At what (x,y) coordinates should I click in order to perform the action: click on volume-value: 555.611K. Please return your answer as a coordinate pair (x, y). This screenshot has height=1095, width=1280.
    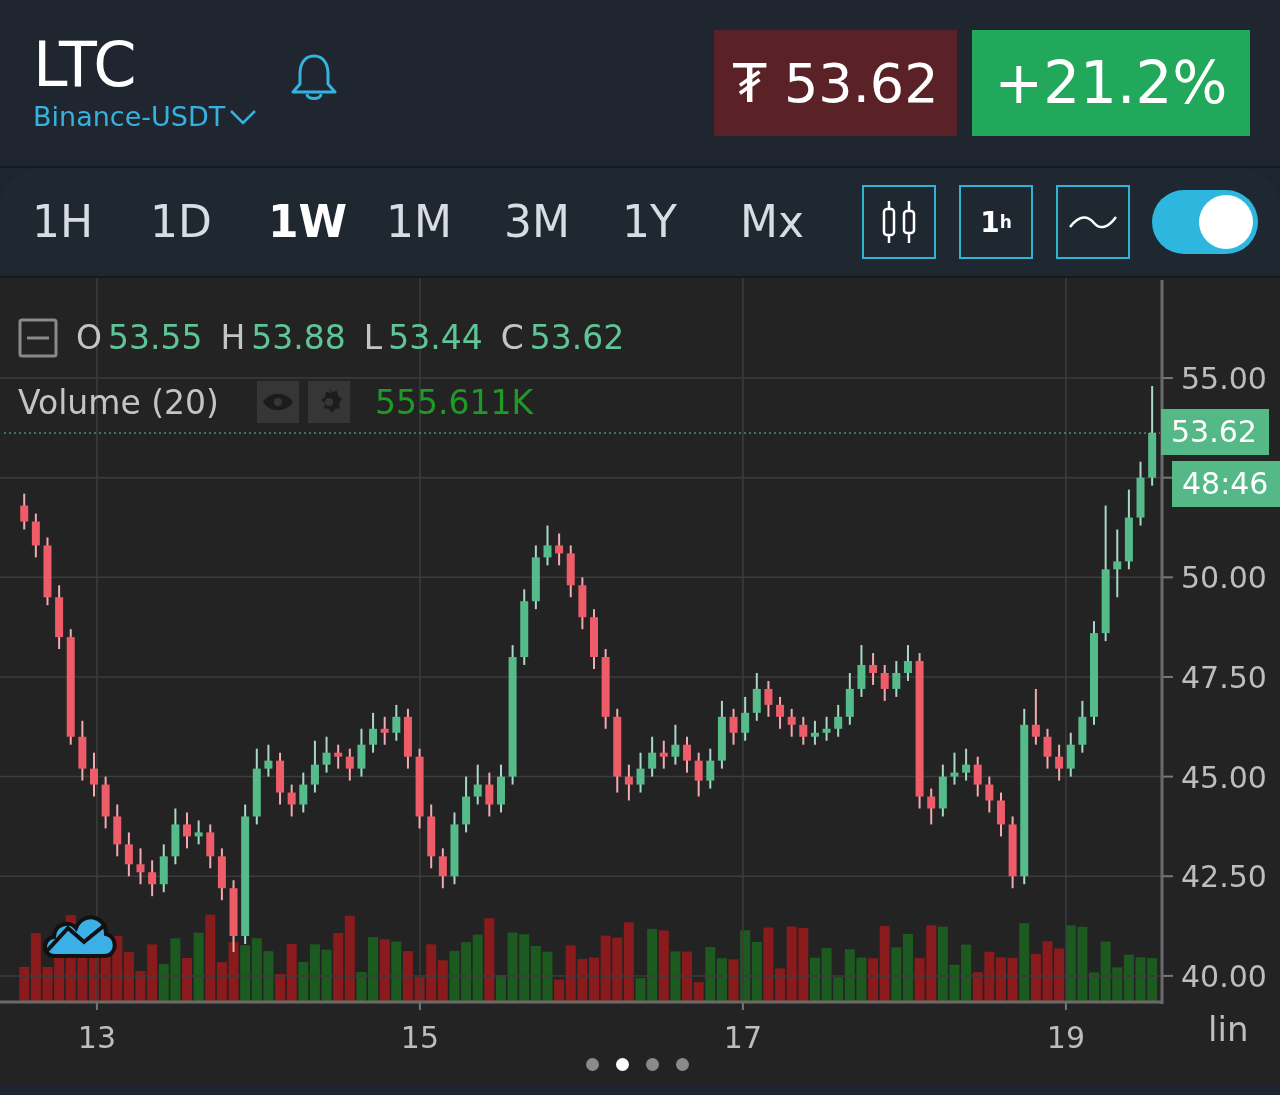
    Looking at the image, I should click on (454, 402).